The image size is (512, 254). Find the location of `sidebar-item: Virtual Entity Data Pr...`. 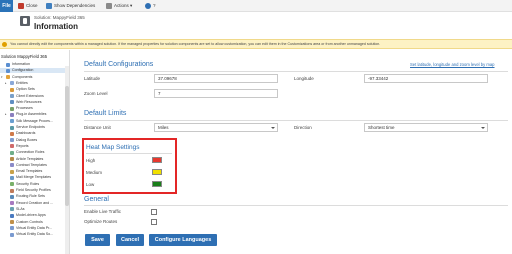

sidebar-item: Virtual Entity Data Pr... is located at coordinates (34, 228).